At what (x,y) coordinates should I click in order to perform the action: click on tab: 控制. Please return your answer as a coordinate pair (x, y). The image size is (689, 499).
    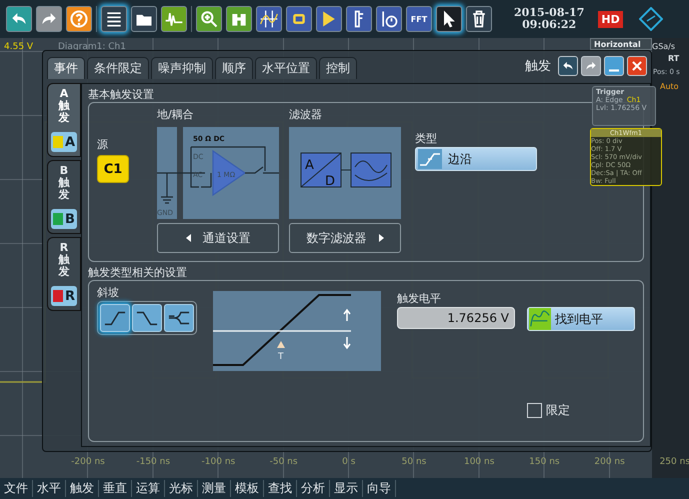
    Looking at the image, I should click on (338, 68).